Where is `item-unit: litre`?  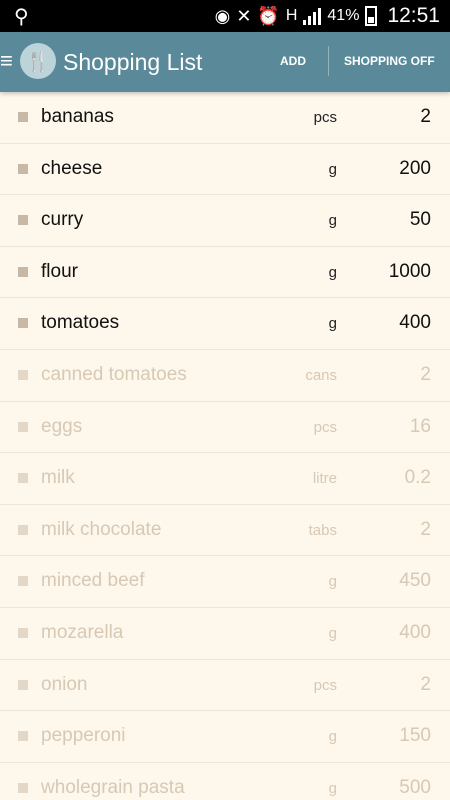 item-unit: litre is located at coordinates (324, 479).